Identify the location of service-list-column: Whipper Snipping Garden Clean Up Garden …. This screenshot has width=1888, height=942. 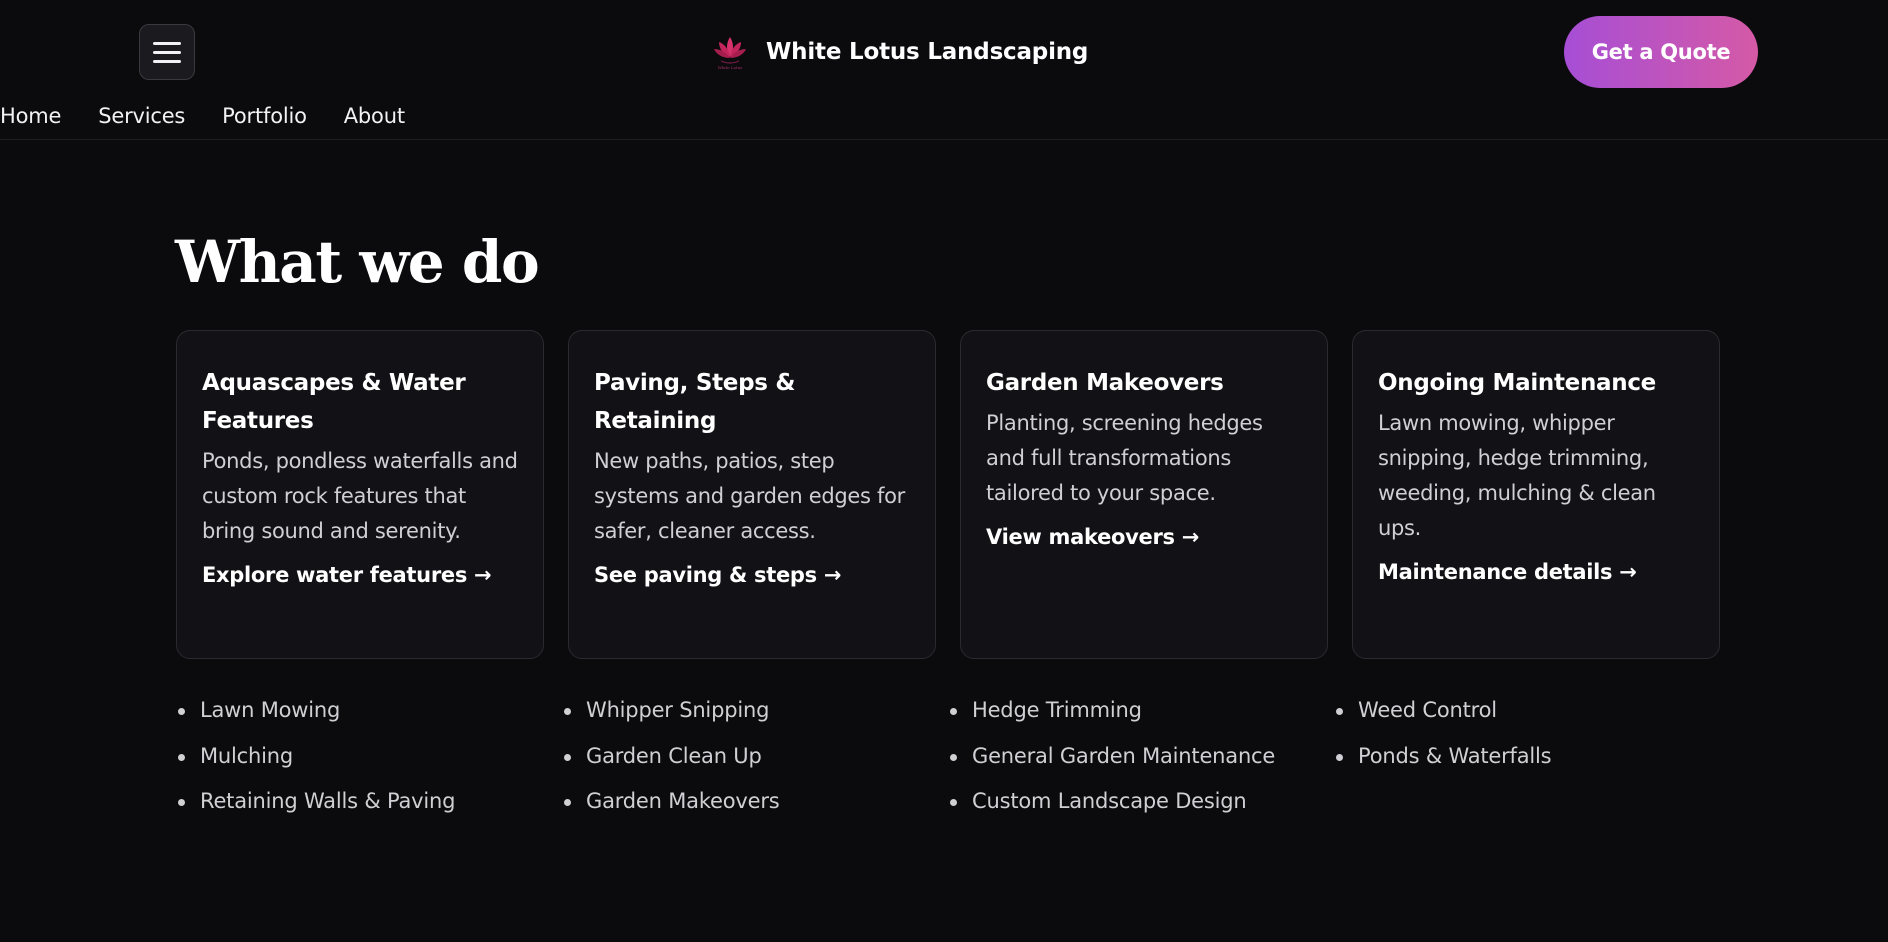
(755, 756).